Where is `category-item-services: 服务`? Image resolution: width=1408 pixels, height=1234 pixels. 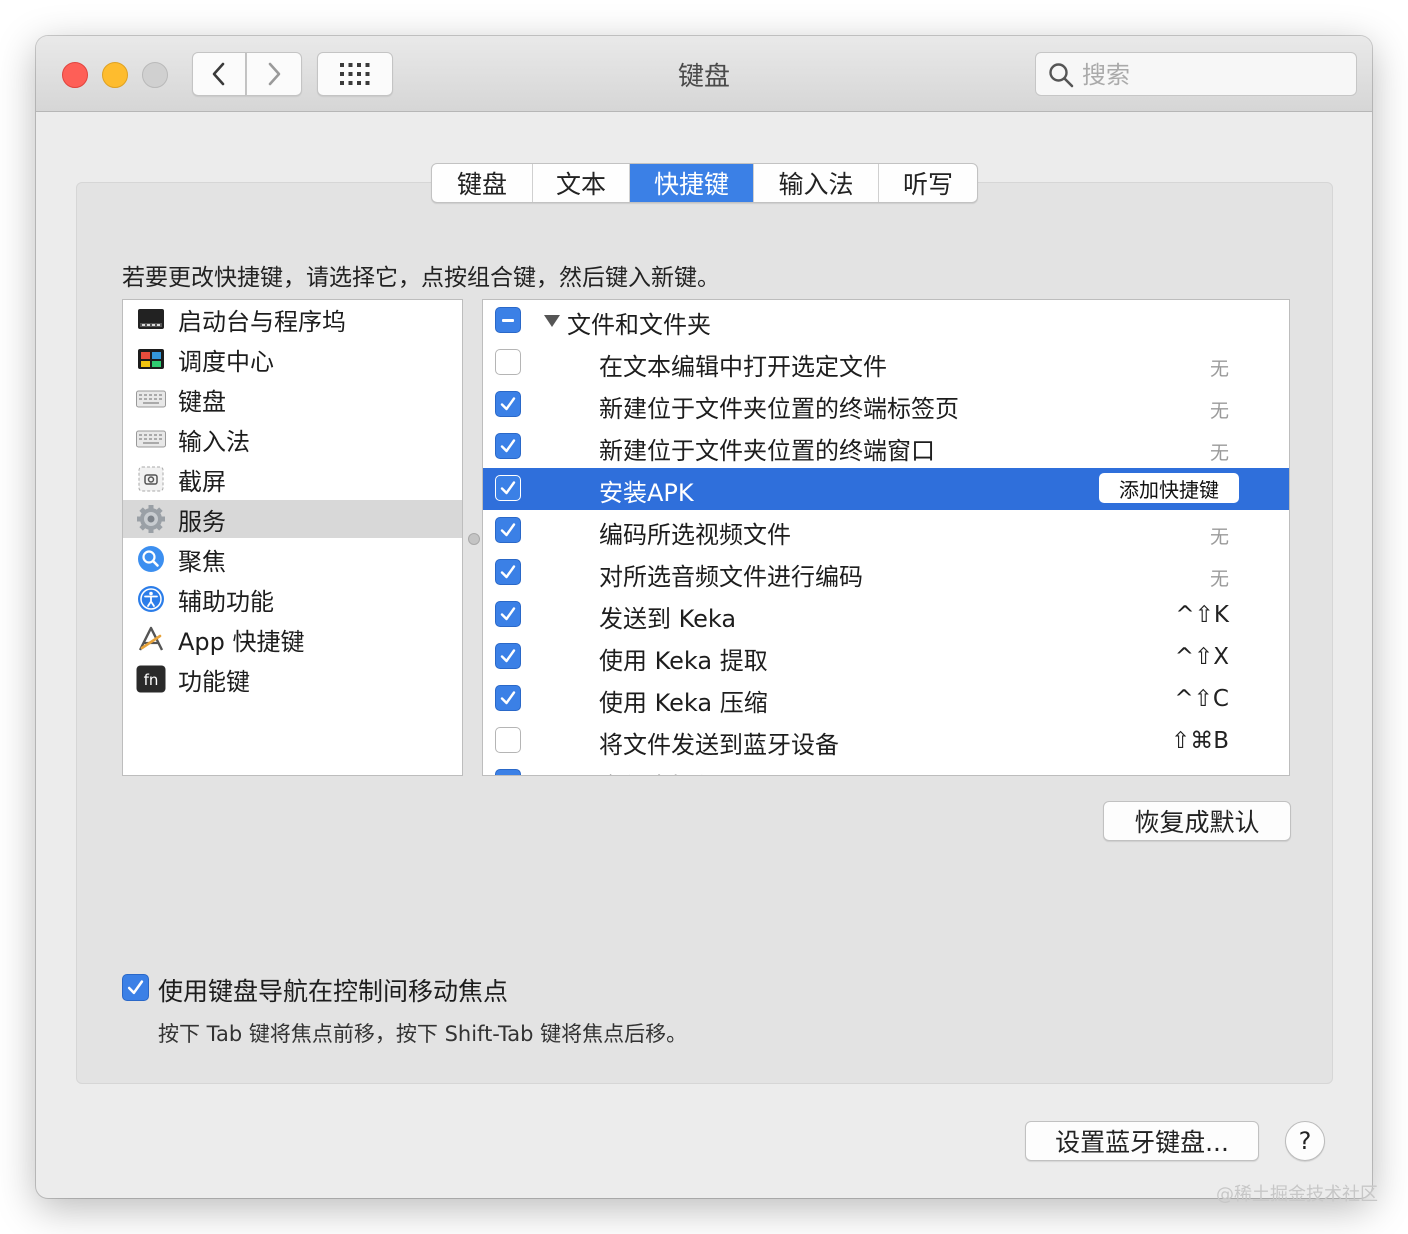 category-item-services: 服务 is located at coordinates (292, 519).